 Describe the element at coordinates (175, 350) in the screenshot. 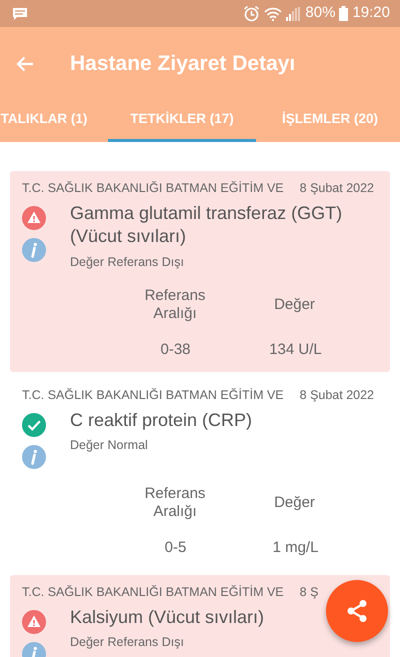

I see `reference-range-value: 0-38` at that location.